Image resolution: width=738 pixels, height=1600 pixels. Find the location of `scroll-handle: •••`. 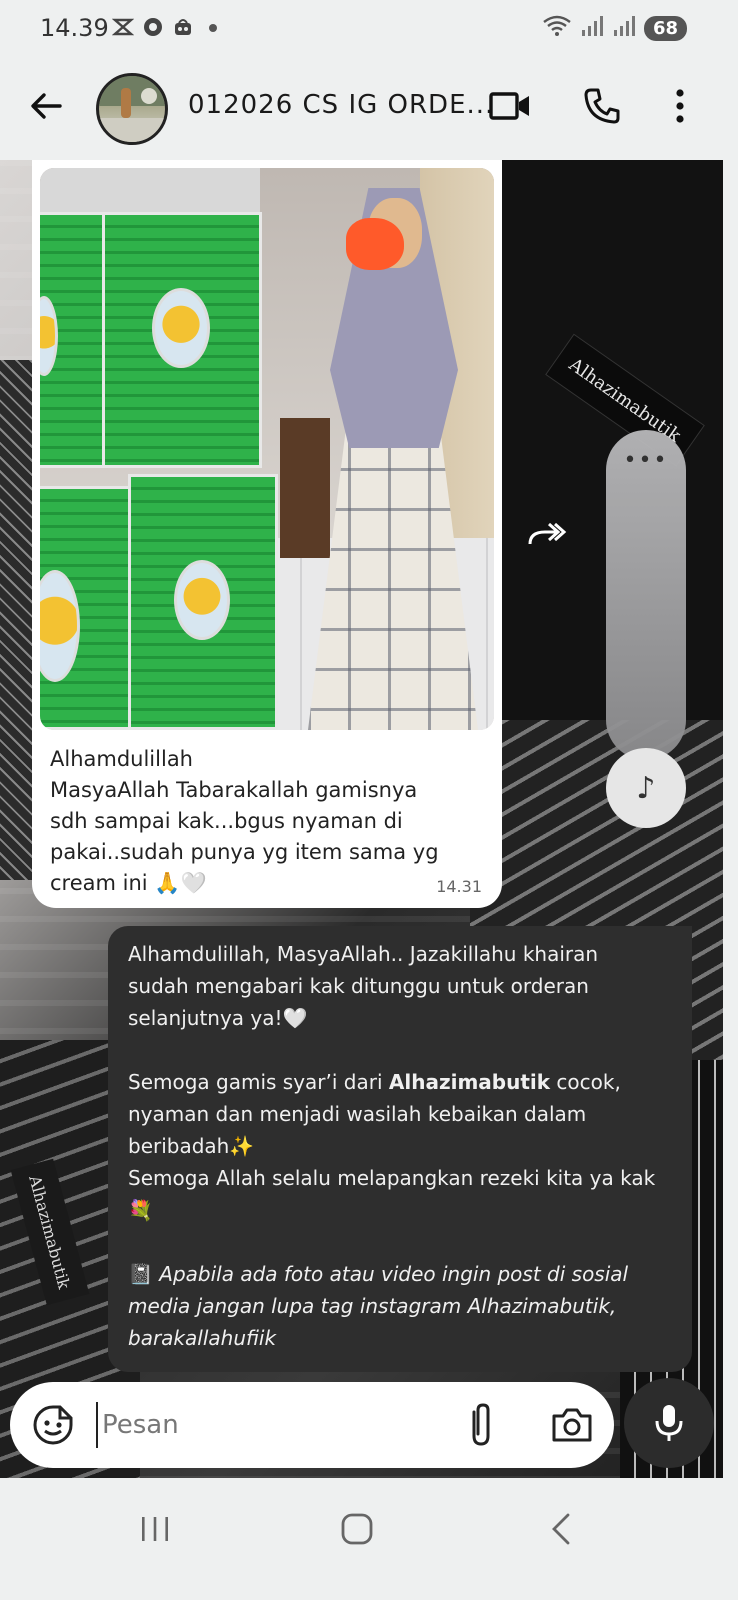

scroll-handle: ••• is located at coordinates (646, 595).